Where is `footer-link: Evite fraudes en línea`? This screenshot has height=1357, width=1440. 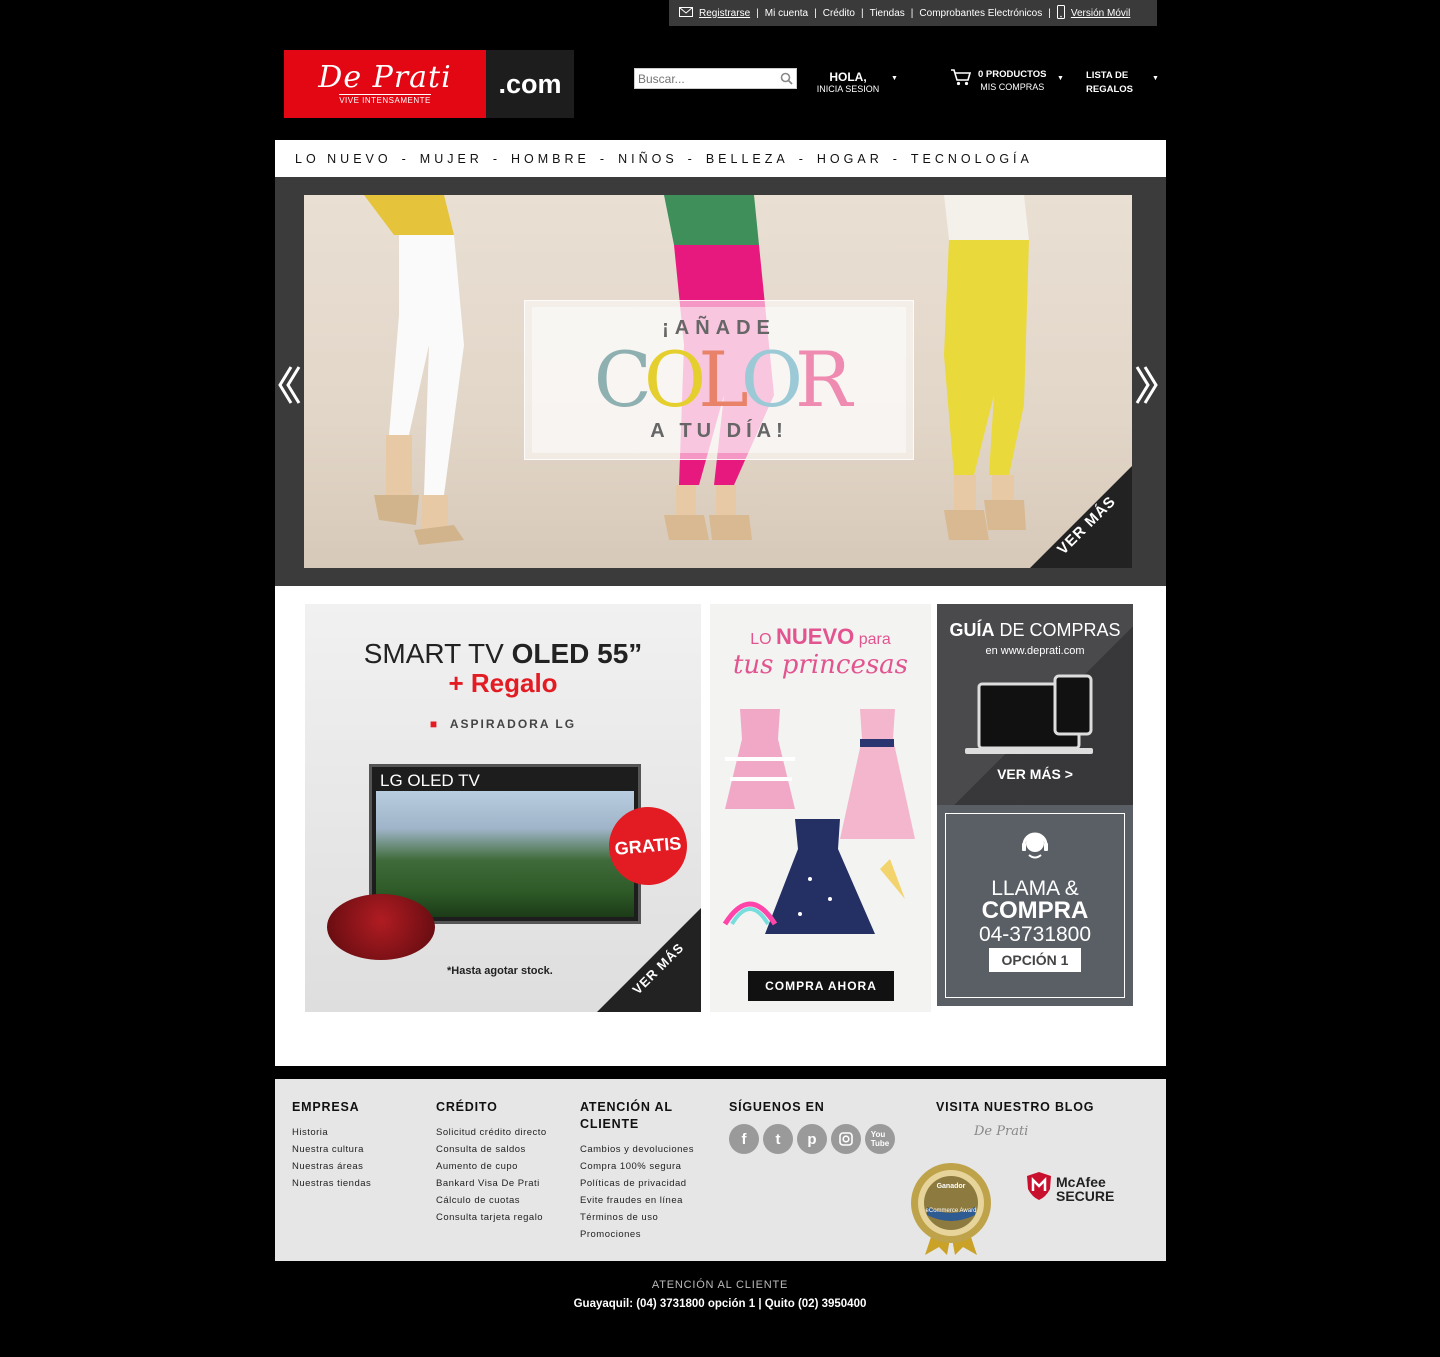
footer-link: Evite fraudes en línea is located at coordinates (637, 1200).